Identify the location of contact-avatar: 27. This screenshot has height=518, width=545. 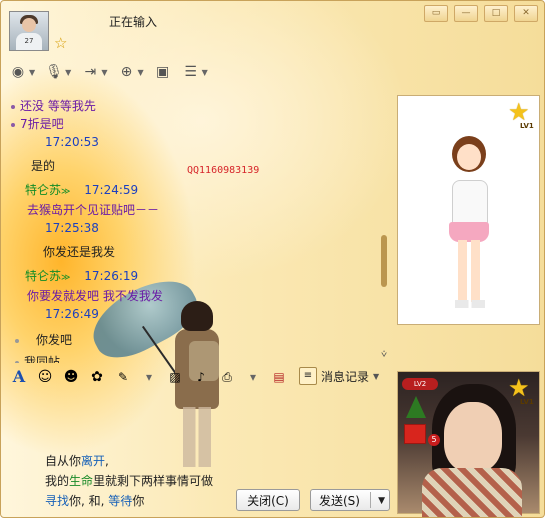
(29, 31).